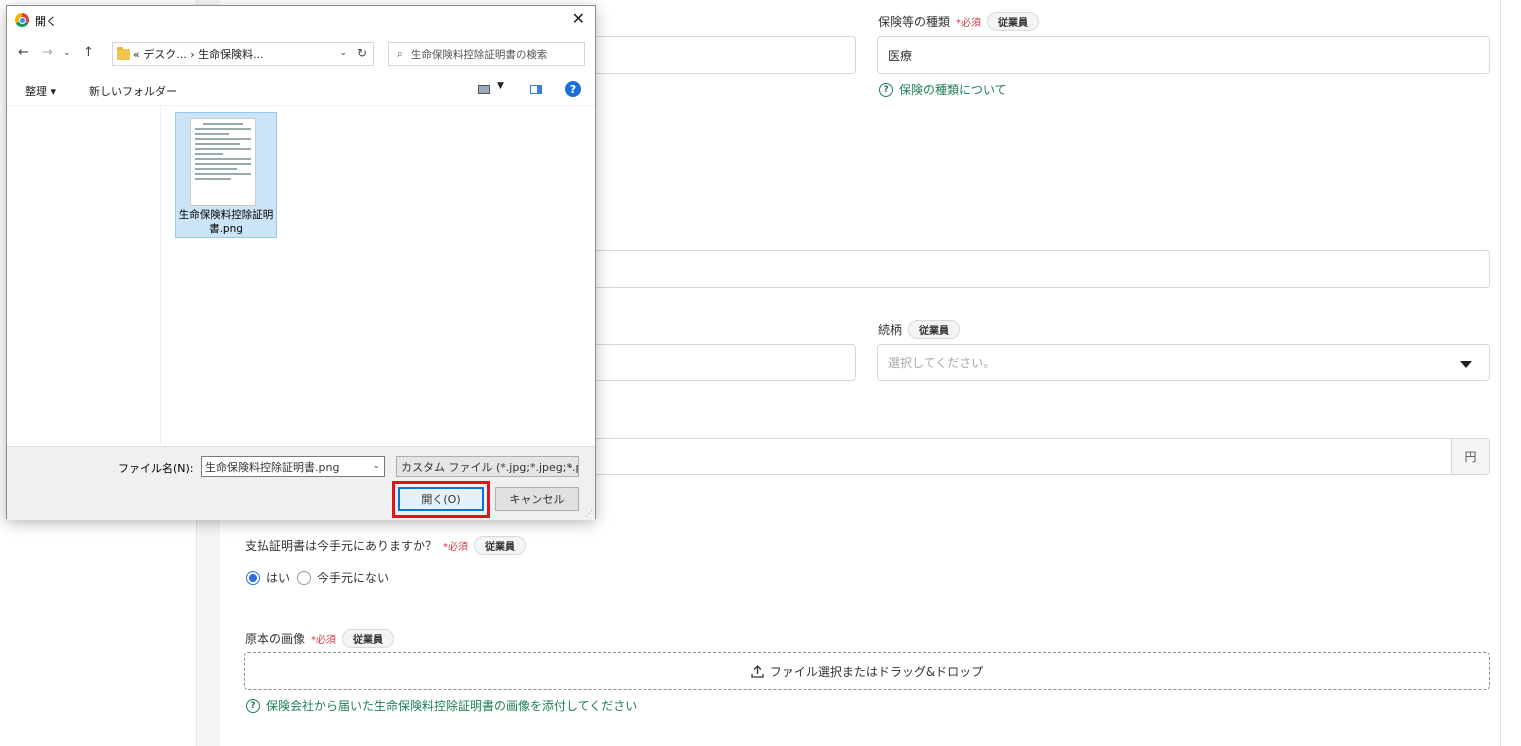  Describe the element at coordinates (942, 363) in the screenshot. I see `relationship-placeholder: 選択してください。` at that location.